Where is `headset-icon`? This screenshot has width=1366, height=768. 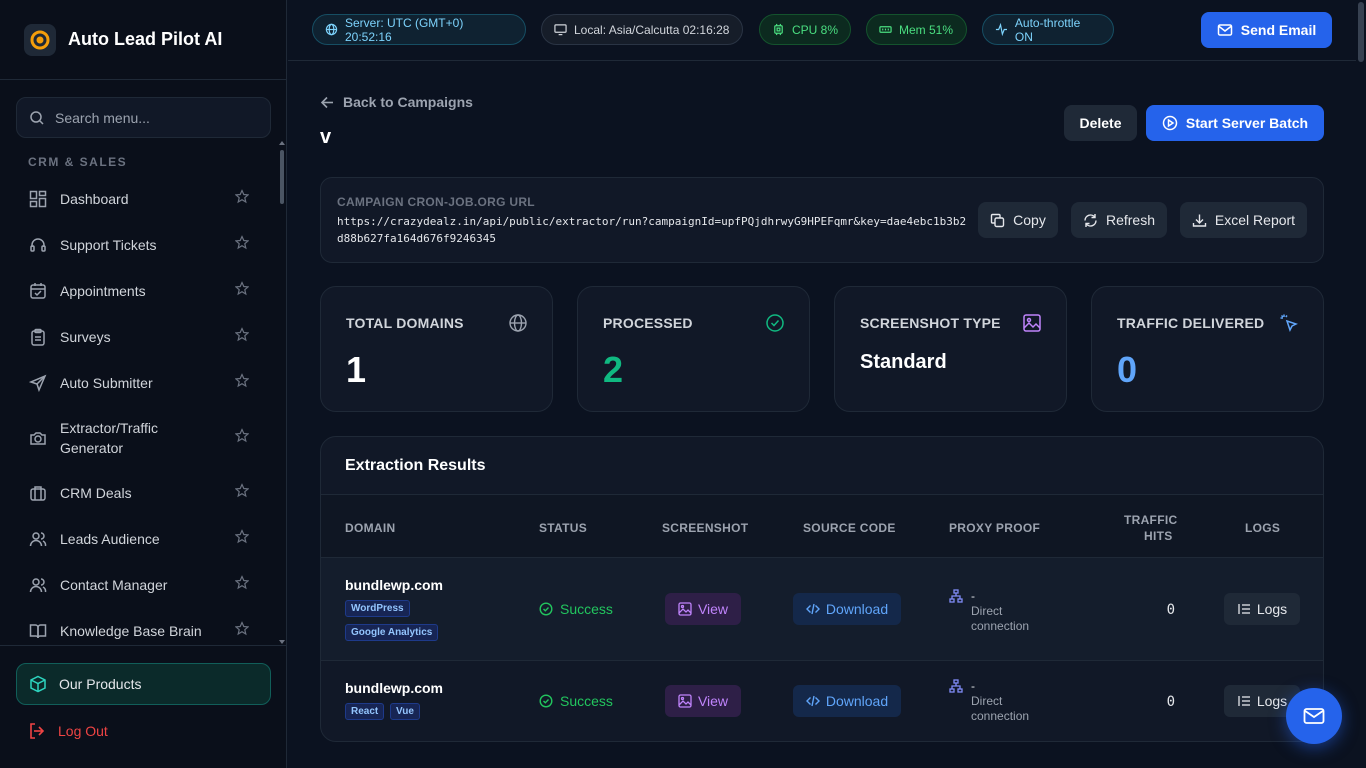
headset-icon is located at coordinates (38, 245).